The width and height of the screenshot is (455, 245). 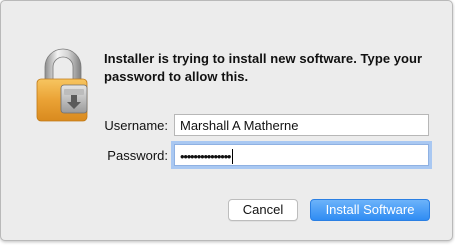 What do you see at coordinates (263, 210) in the screenshot?
I see `cancel-button: Cancel` at bounding box center [263, 210].